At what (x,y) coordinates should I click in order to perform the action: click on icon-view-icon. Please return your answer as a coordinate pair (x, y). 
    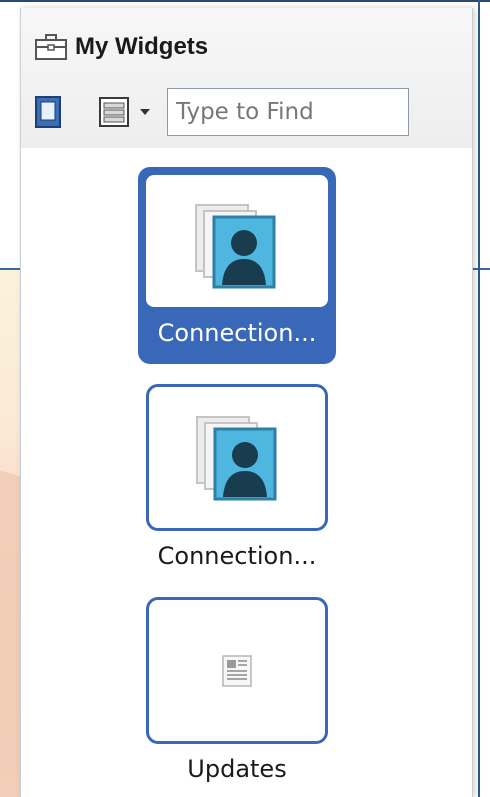
    Looking at the image, I should click on (48, 112).